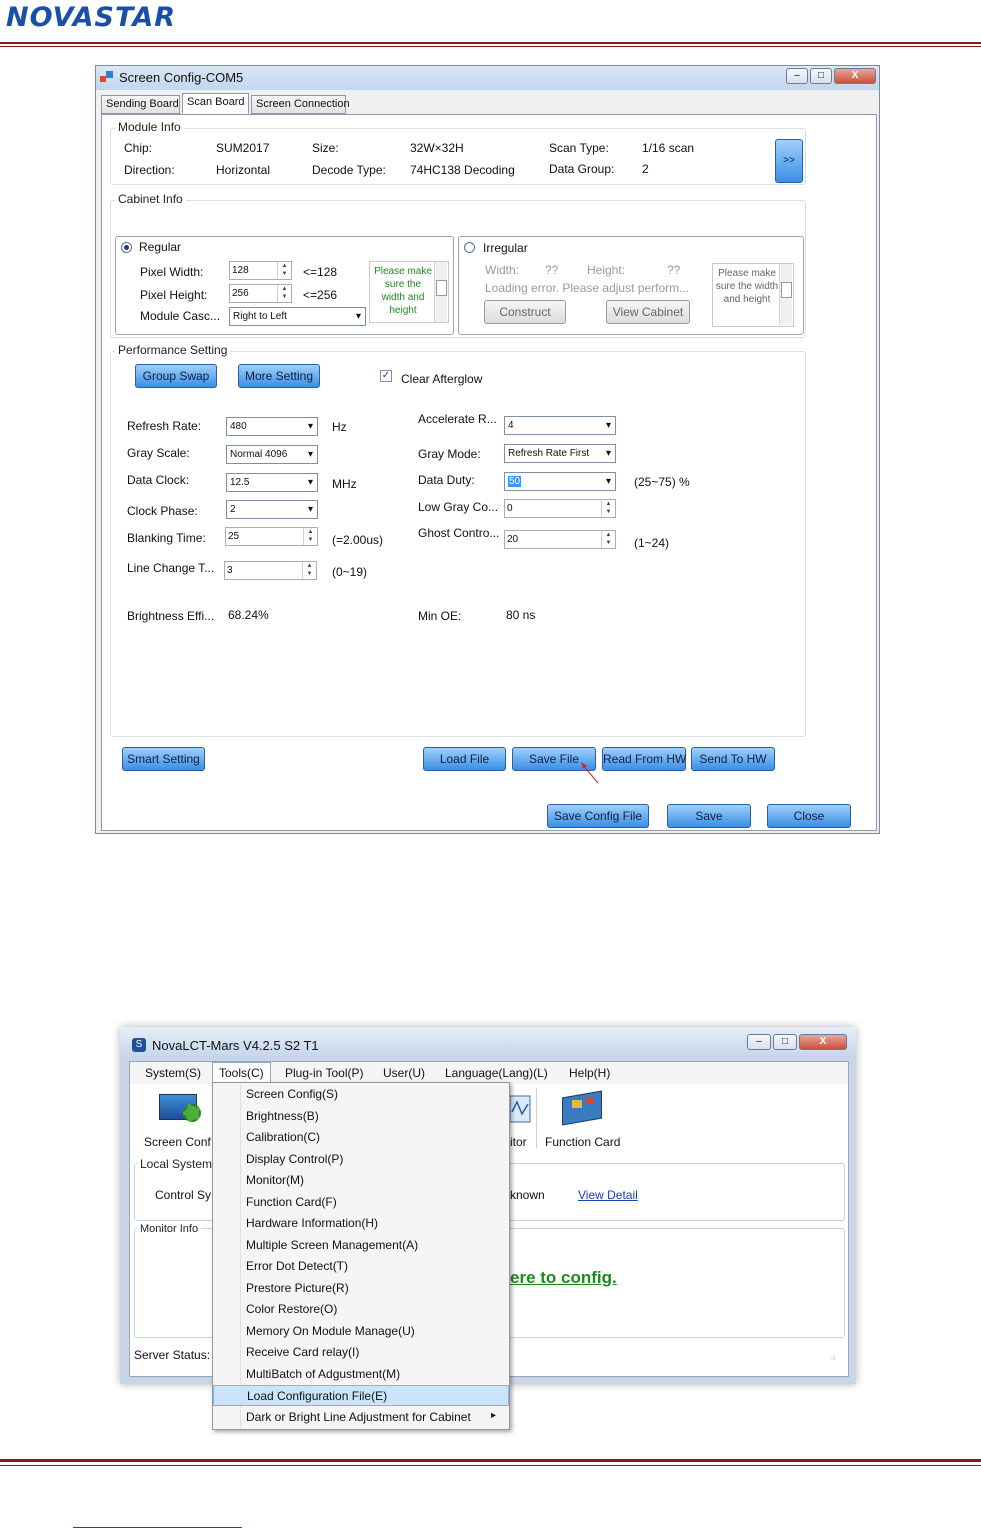  I want to click on module-more-button: >>, so click(789, 161).